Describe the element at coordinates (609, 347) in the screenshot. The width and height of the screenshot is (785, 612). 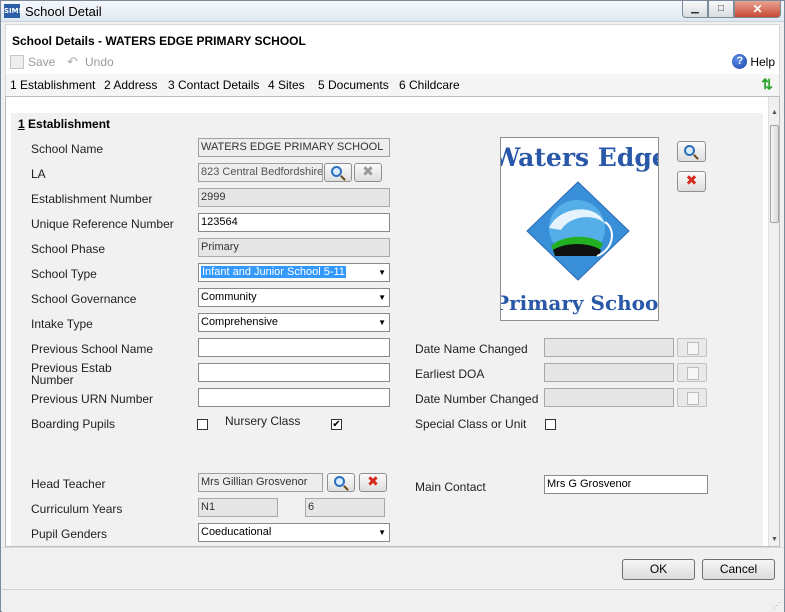
I see `date-name-changed-field` at that location.